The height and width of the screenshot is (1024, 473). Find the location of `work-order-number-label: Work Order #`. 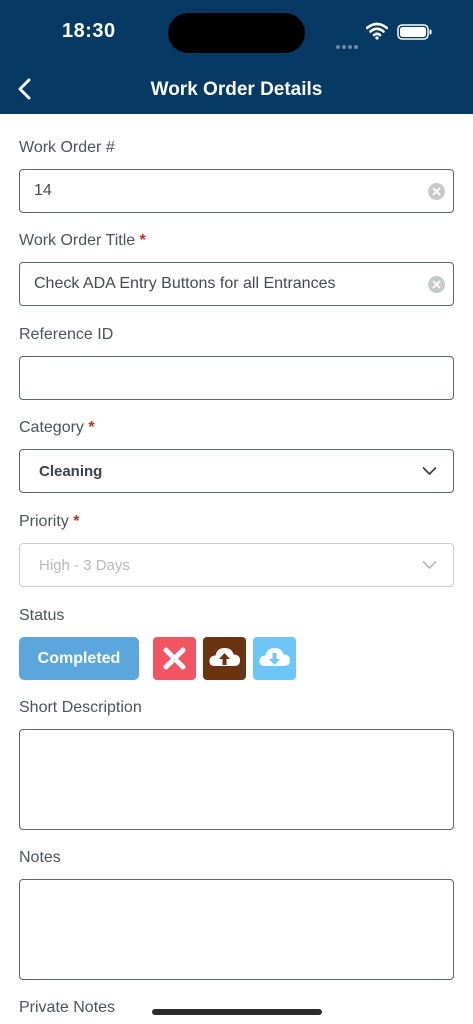

work-order-number-label: Work Order # is located at coordinates (67, 147).